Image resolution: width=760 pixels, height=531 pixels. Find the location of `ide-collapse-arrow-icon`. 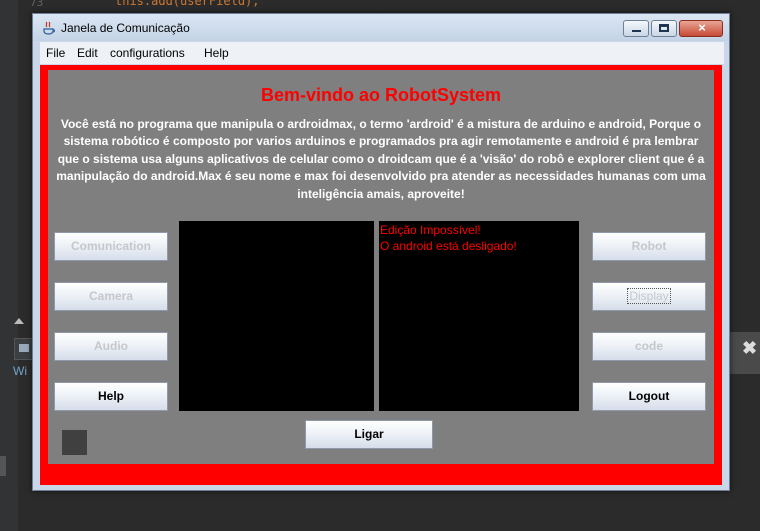

ide-collapse-arrow-icon is located at coordinates (19, 321).